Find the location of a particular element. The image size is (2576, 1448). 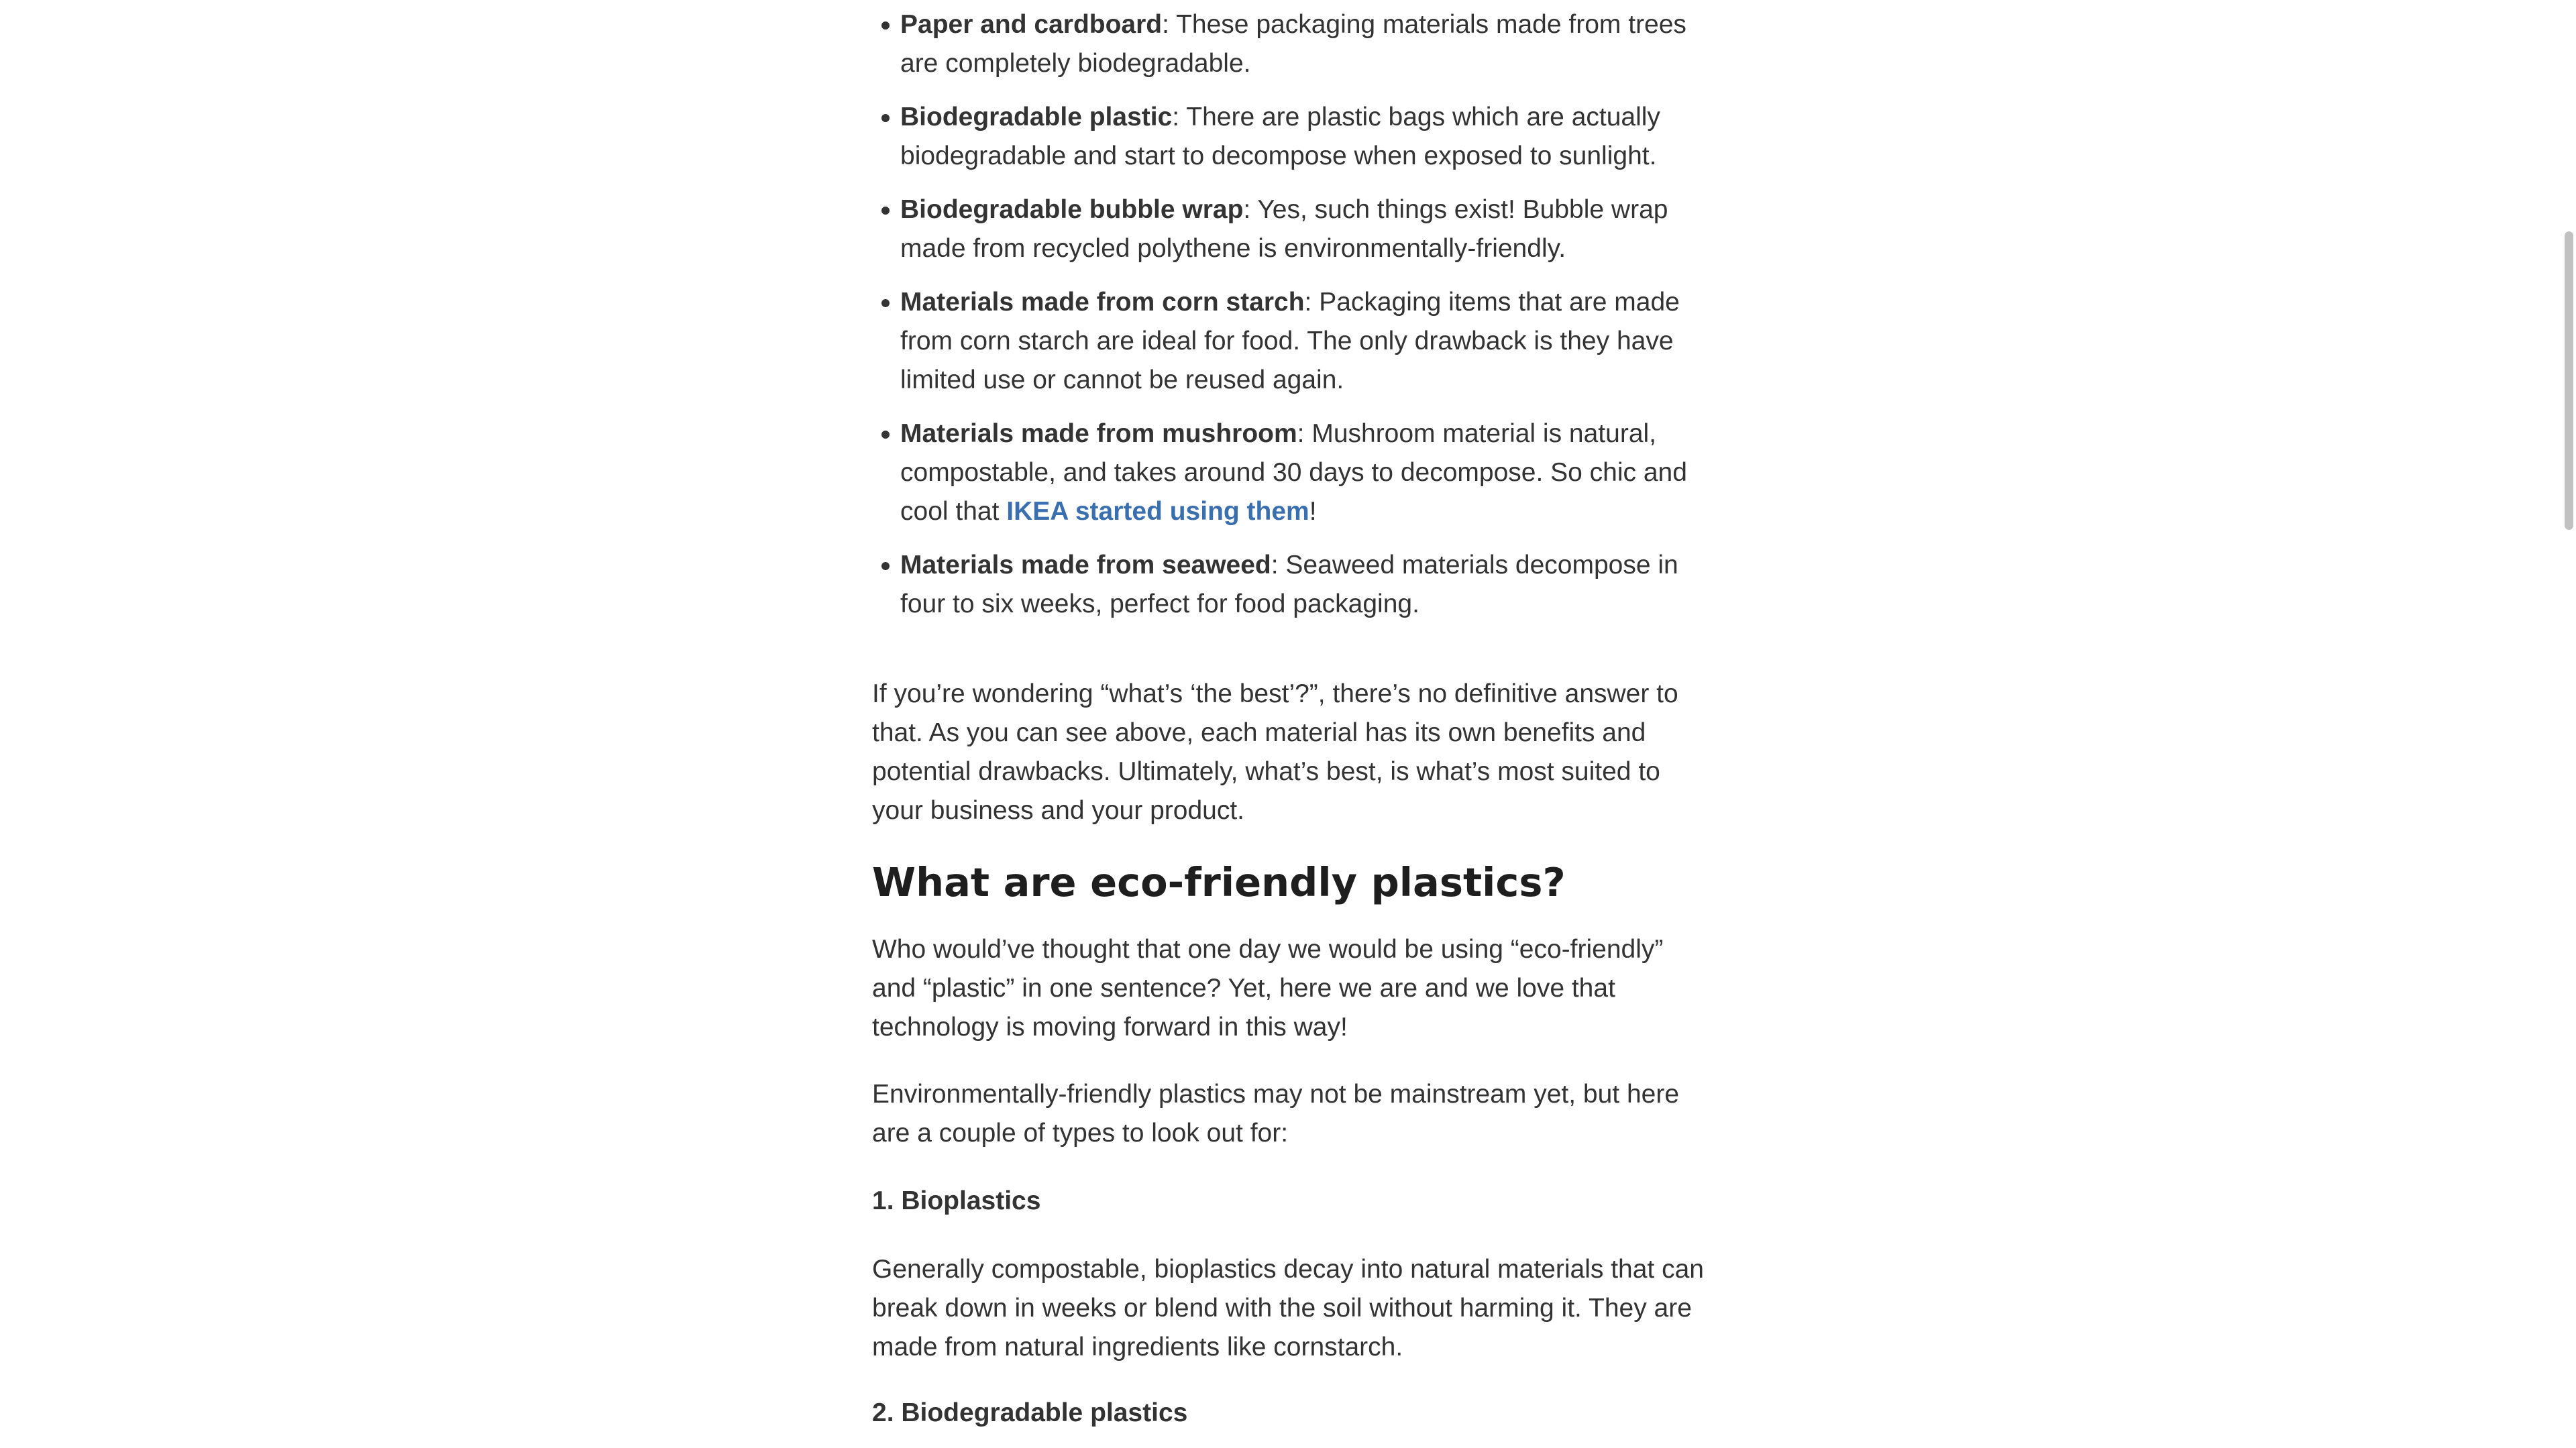

subhead-biodegradable-plastics: 2. Biodegradable plastics is located at coordinates (1030, 1412).